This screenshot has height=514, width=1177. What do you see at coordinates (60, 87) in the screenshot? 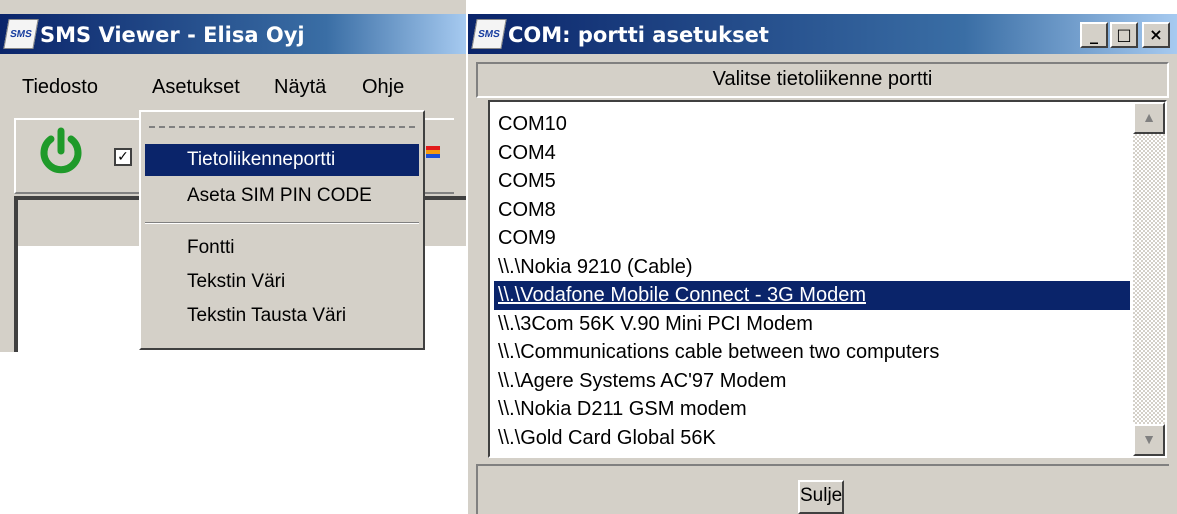
I see `menu-tiedosto: Tiedosto` at bounding box center [60, 87].